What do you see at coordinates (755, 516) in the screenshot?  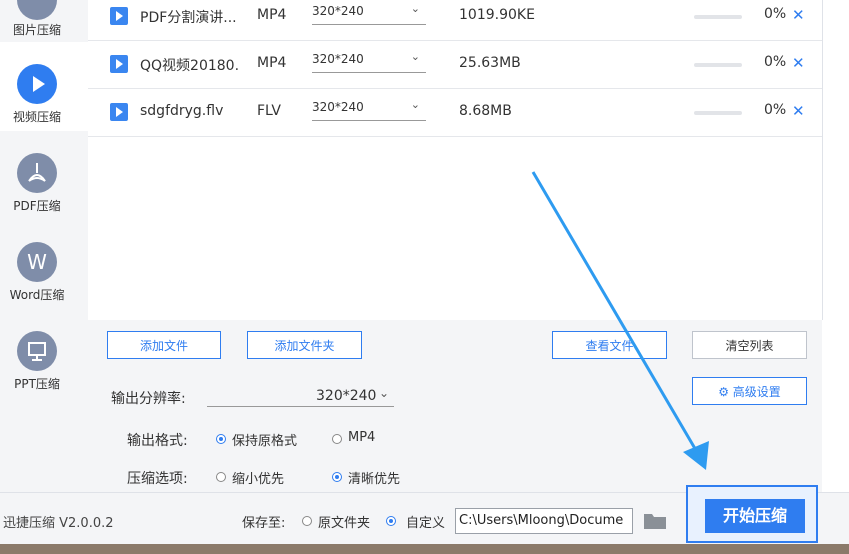 I see `start-compress-button: 开始压缩` at bounding box center [755, 516].